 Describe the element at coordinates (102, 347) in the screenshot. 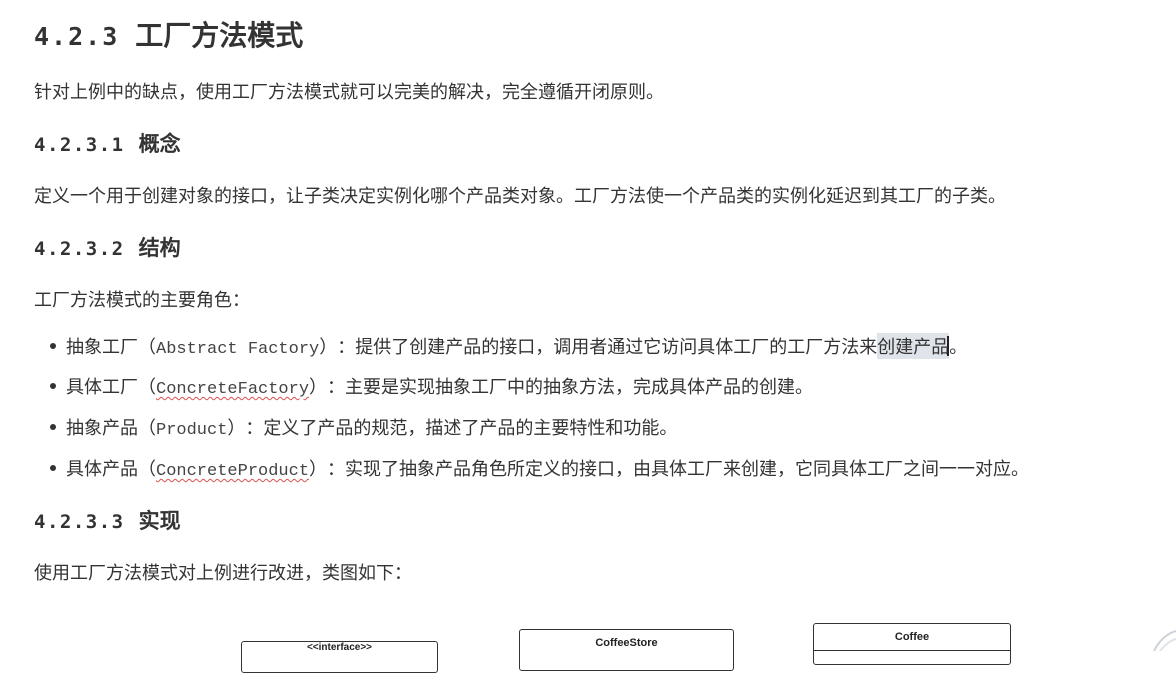

I see `role-name: 抽象工厂` at that location.